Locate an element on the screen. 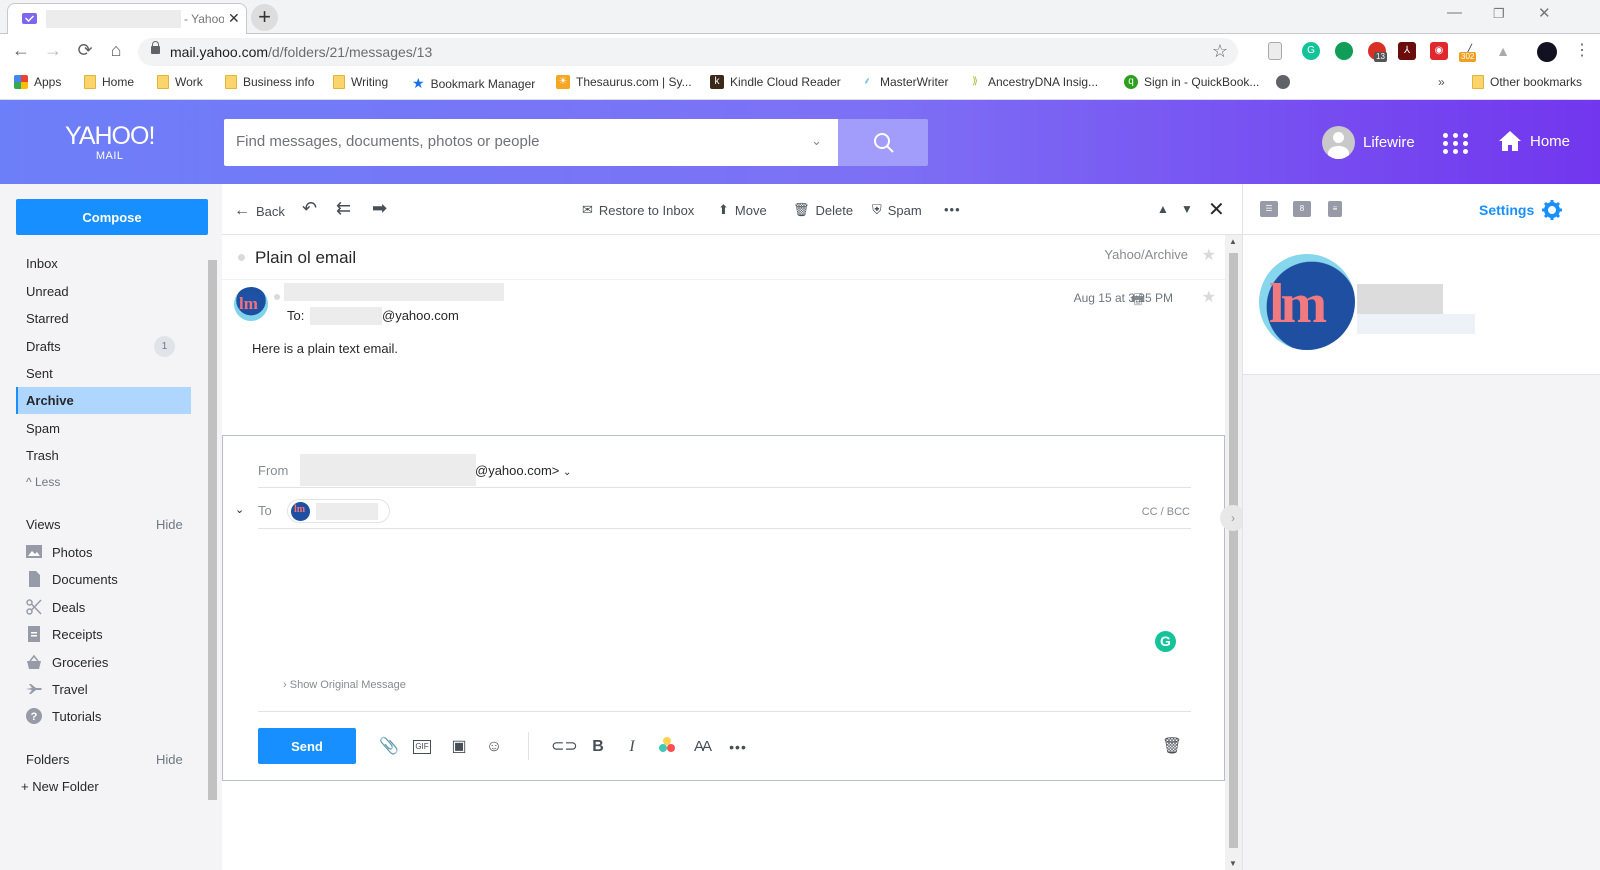 This screenshot has width=1600, height=870. text-color-icon is located at coordinates (667, 747).